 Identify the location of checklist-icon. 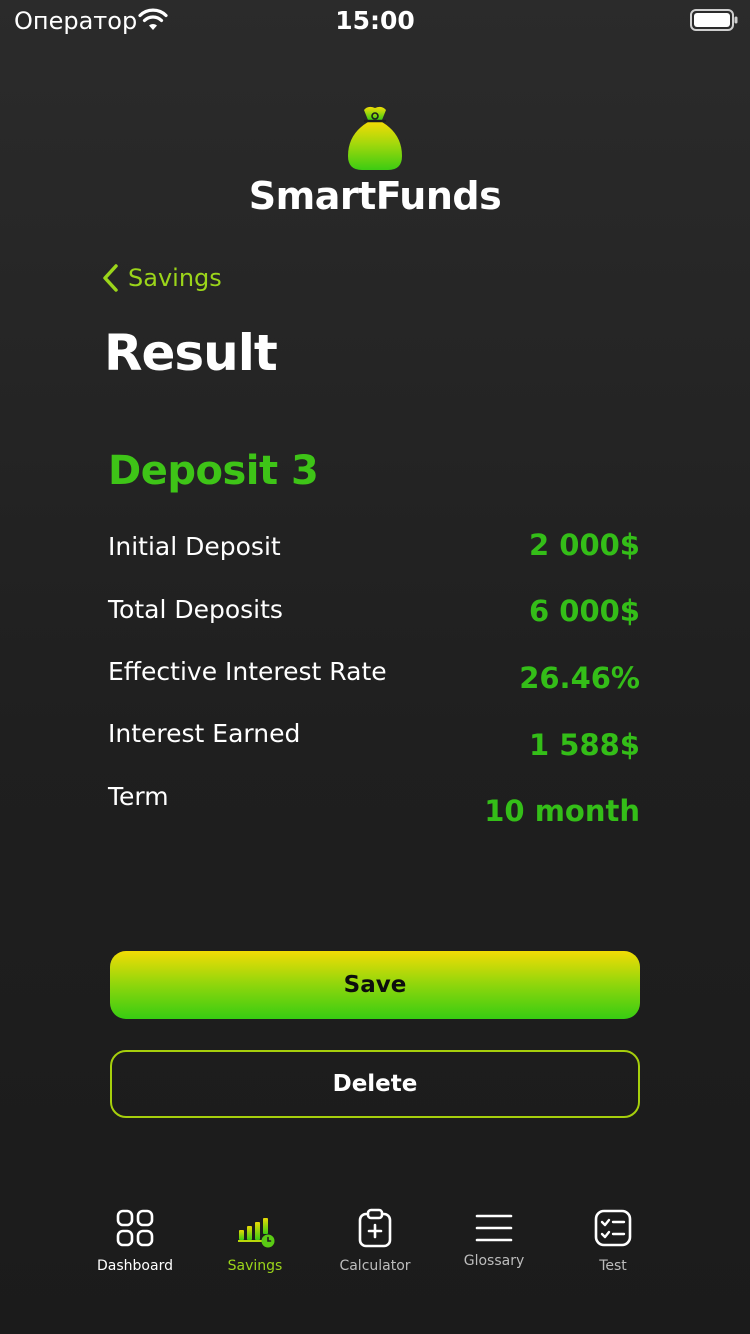
(613, 1228).